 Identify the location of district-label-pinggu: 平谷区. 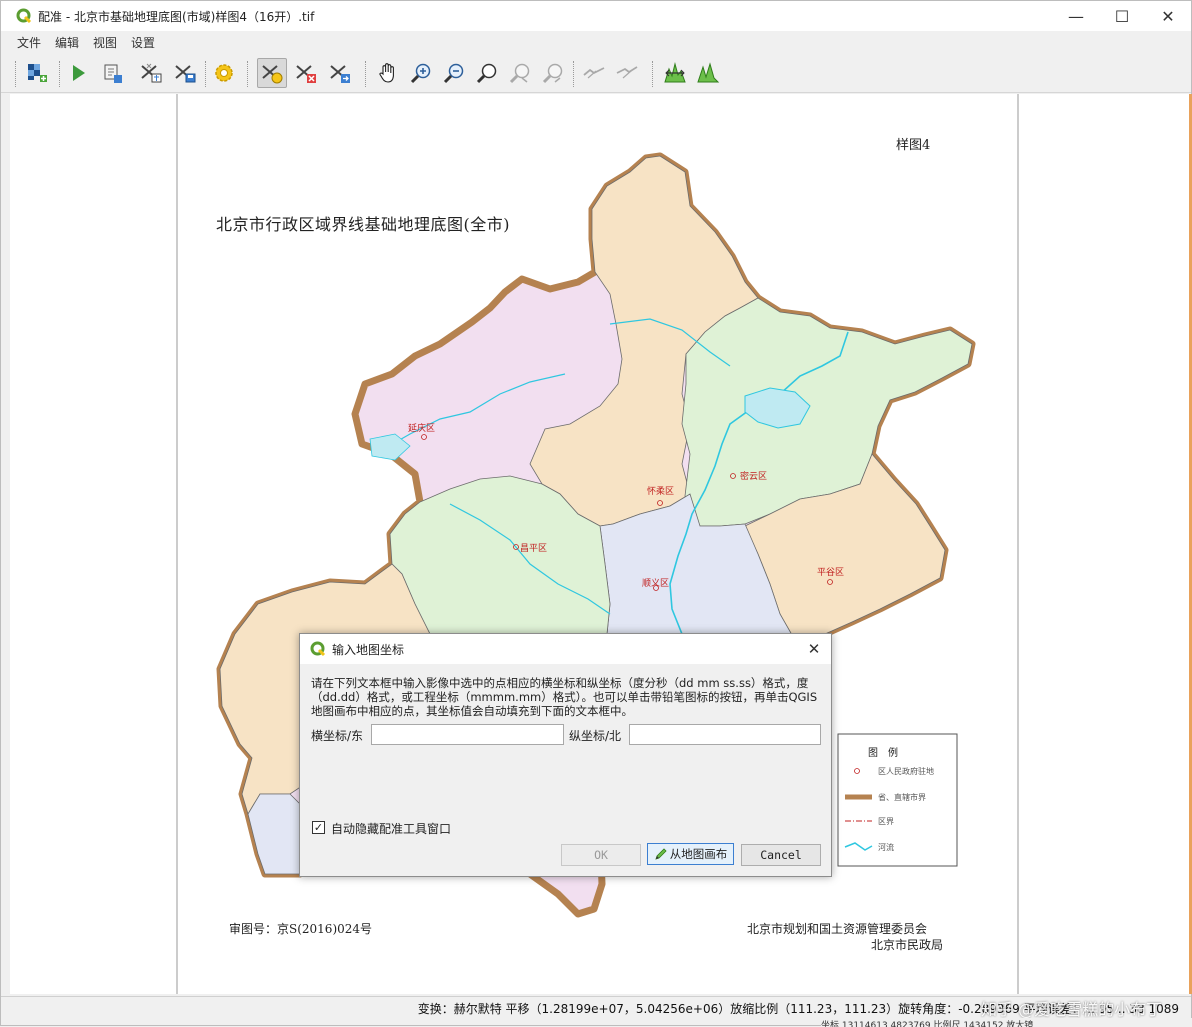
(831, 573).